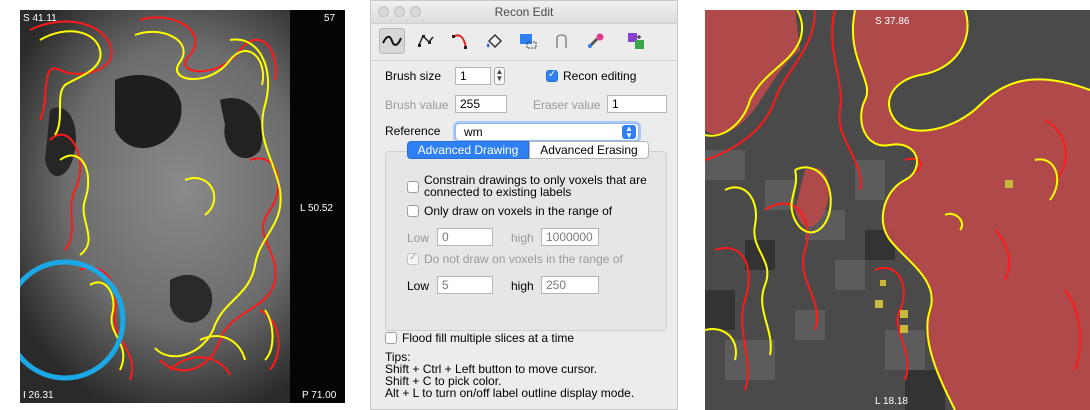 Image resolution: width=1090 pixels, height=410 pixels. I want to click on tool-contour, so click(528, 41).